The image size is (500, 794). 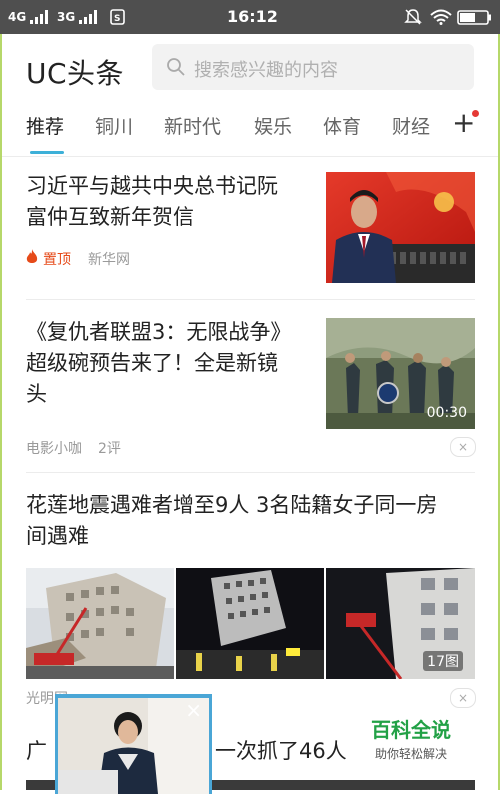 I want to click on news-item-3: 花莲地震遇难者增至9人 3名陆籍女子同一房 间遇难, so click(x=250, y=521).